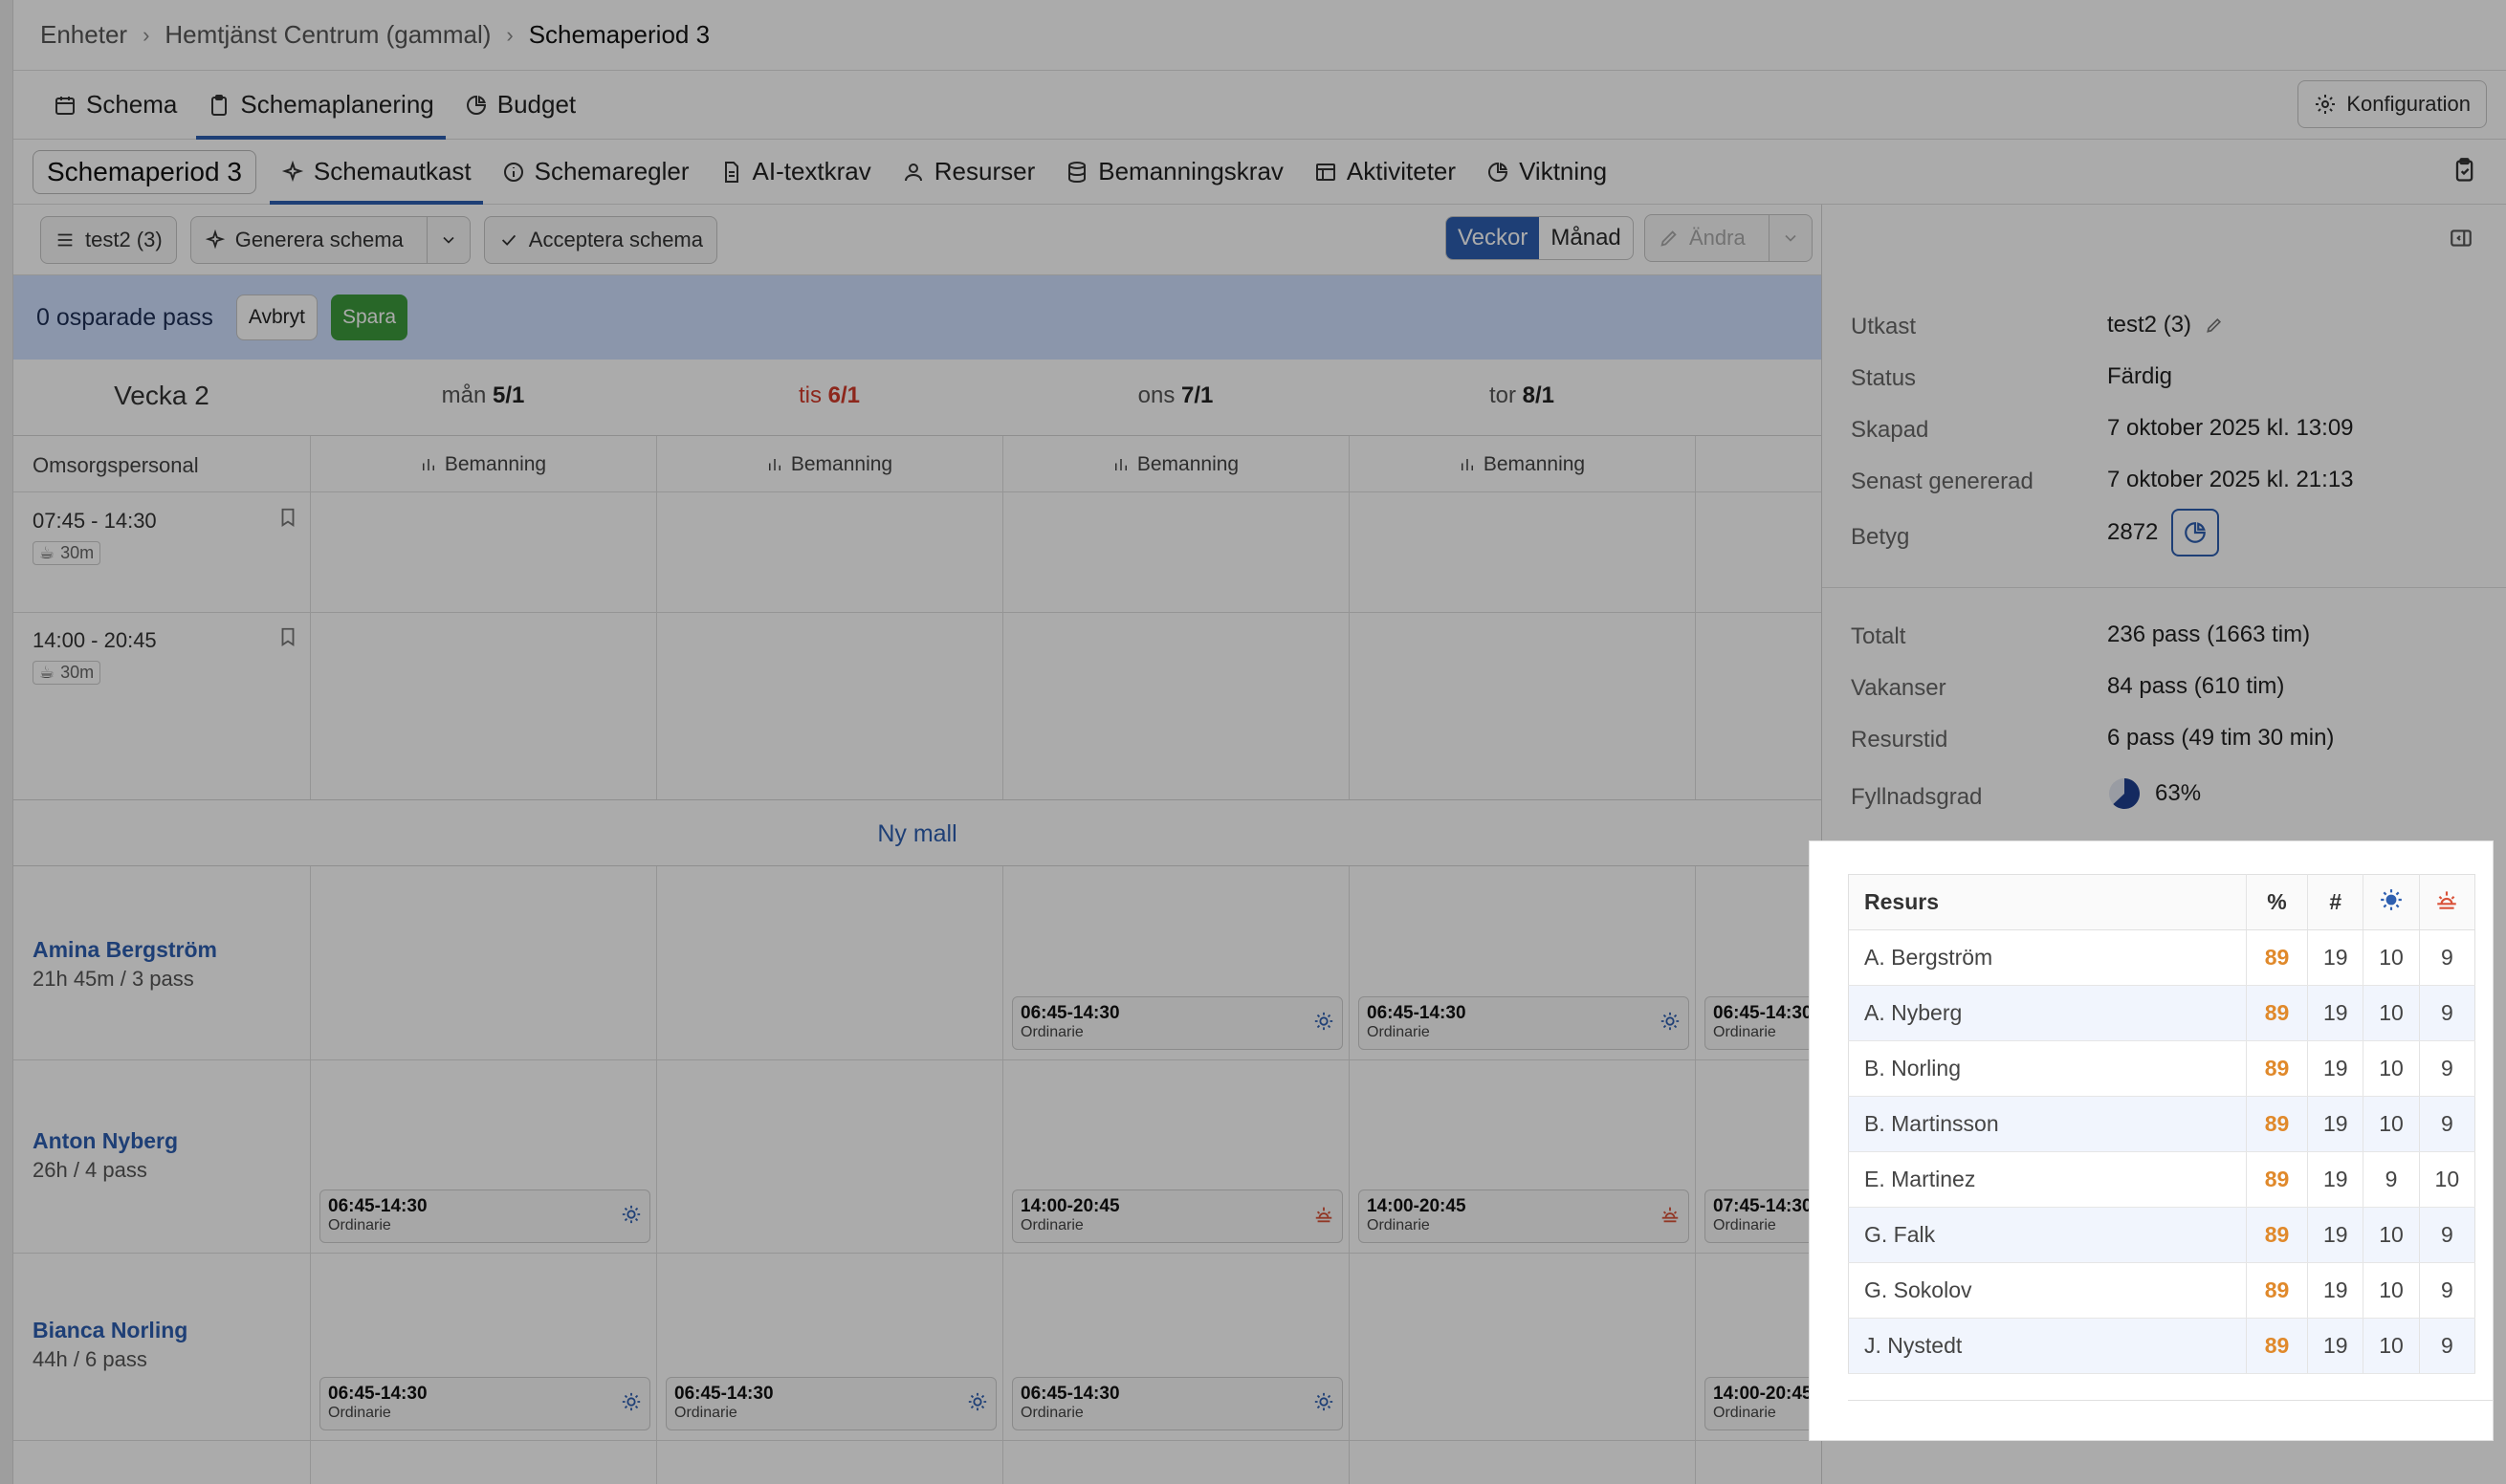  Describe the element at coordinates (2047, 1291) in the screenshot. I see `resource-name: G. Sokolov` at that location.